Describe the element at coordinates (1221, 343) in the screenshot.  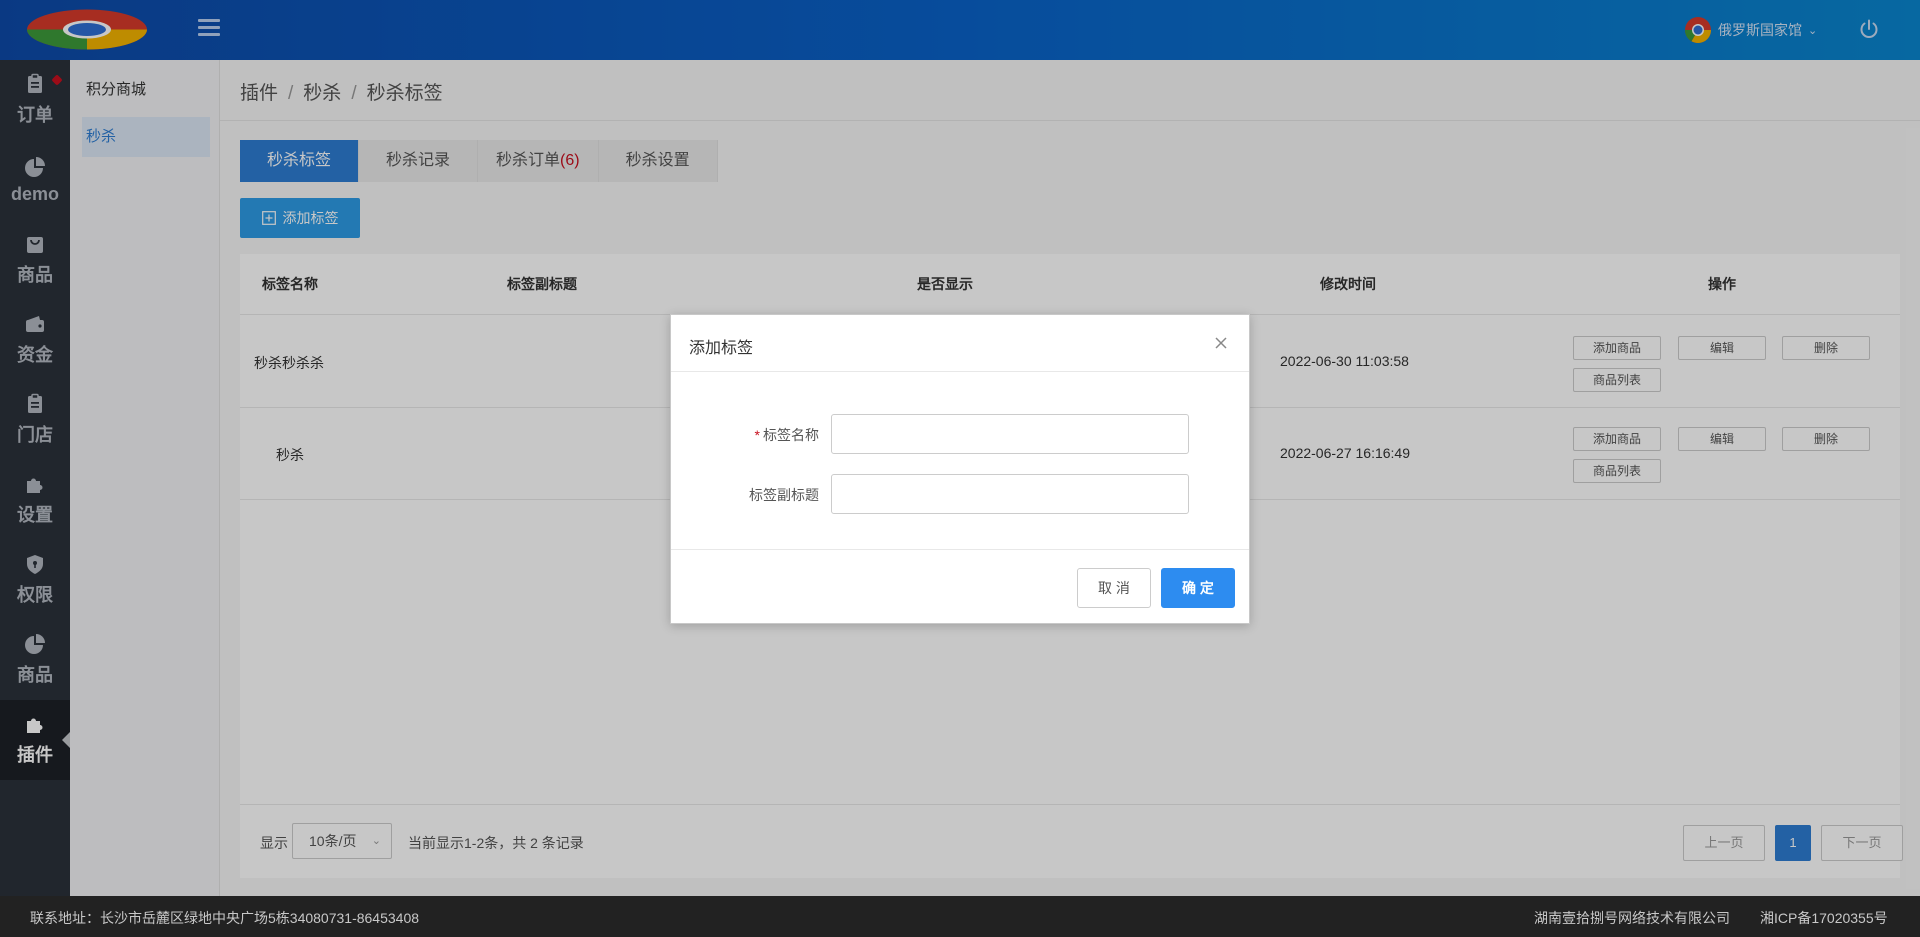
I see `close-icon` at that location.